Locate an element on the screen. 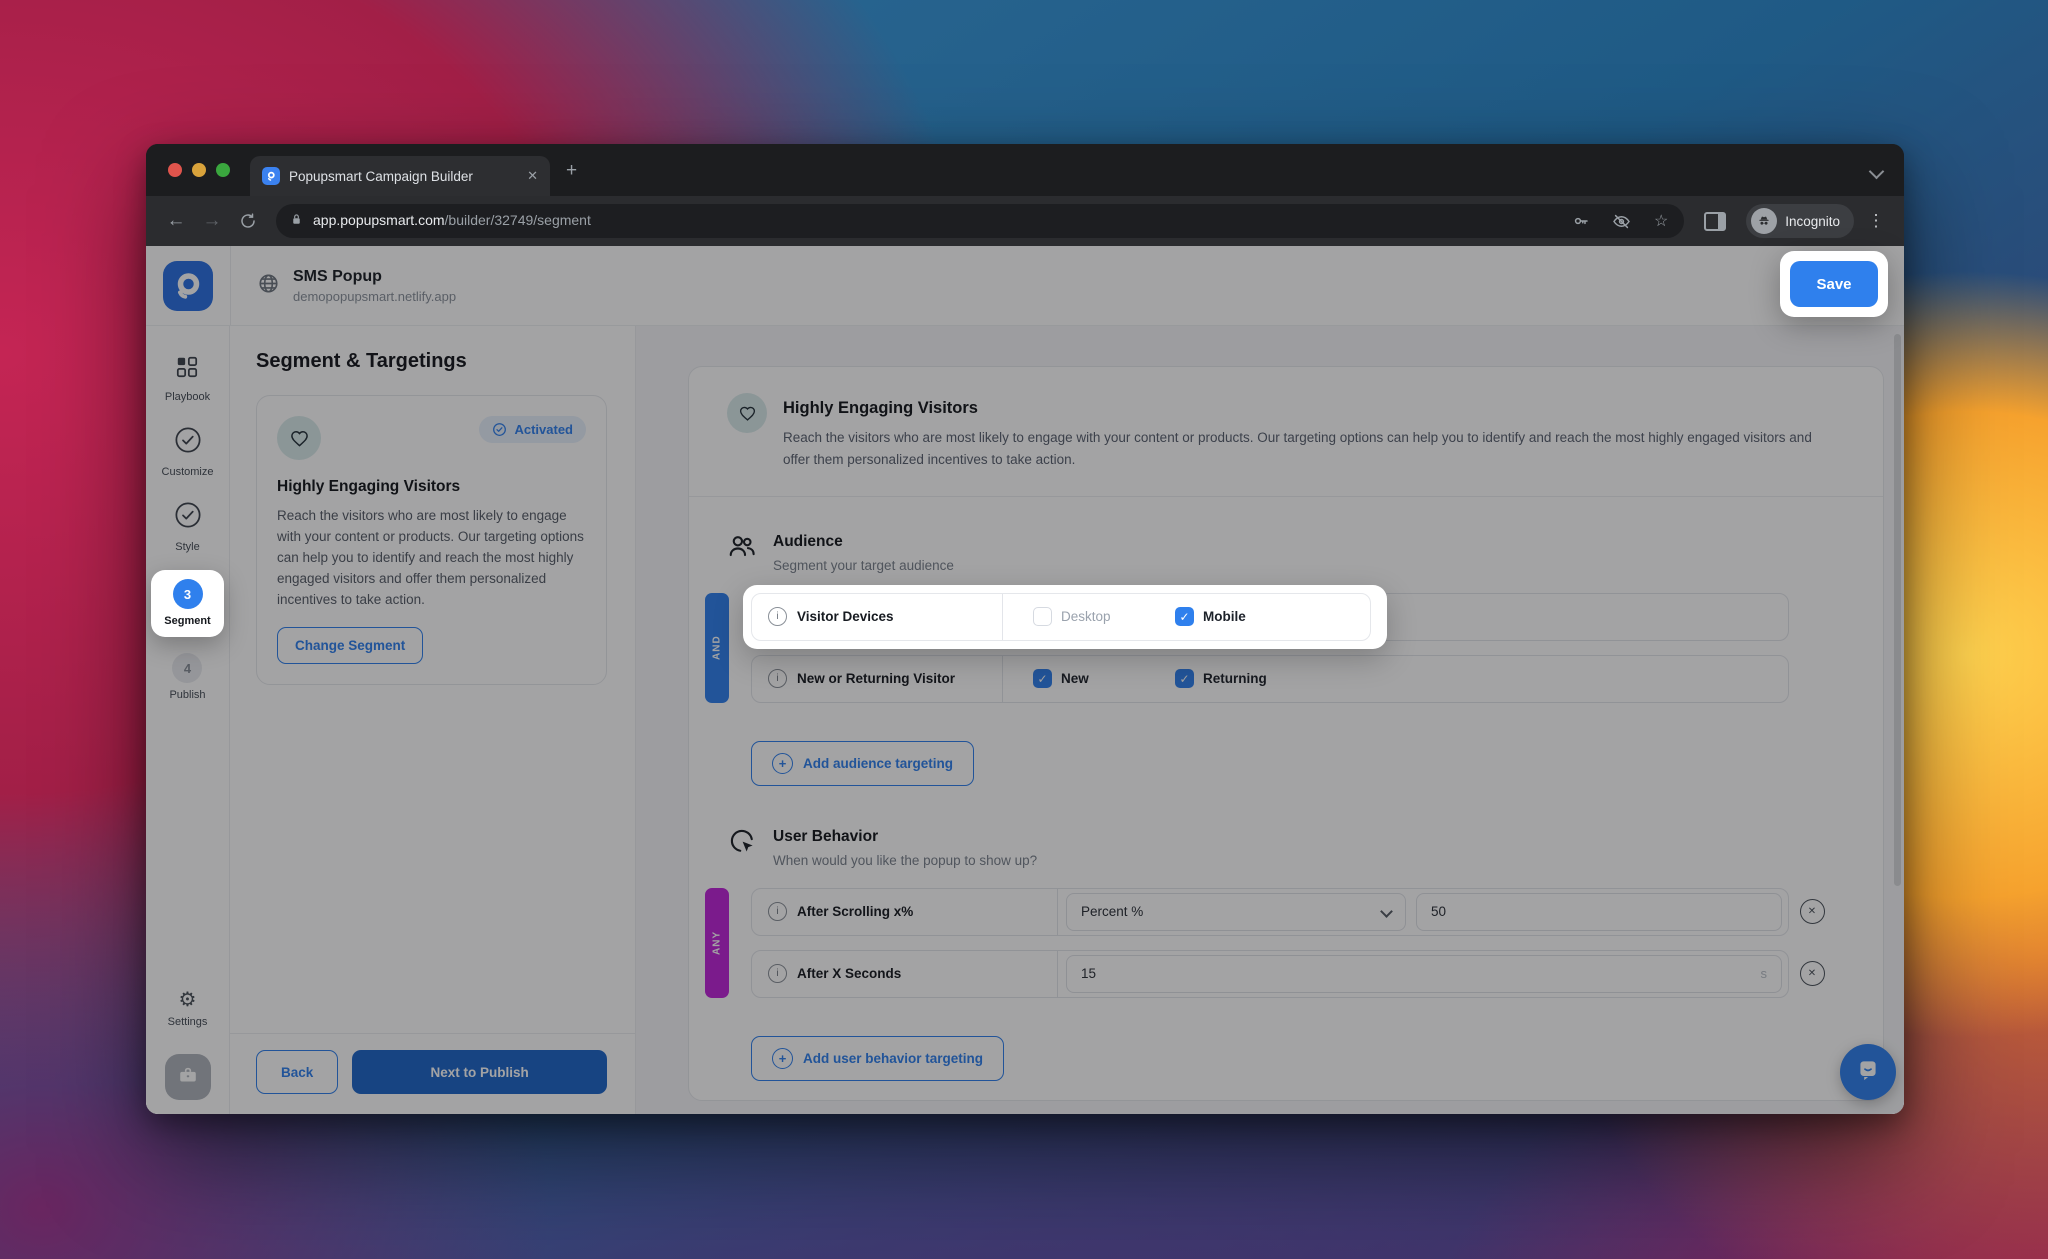 Image resolution: width=2048 pixels, height=1259 pixels. side-panel-icon is located at coordinates (1715, 221).